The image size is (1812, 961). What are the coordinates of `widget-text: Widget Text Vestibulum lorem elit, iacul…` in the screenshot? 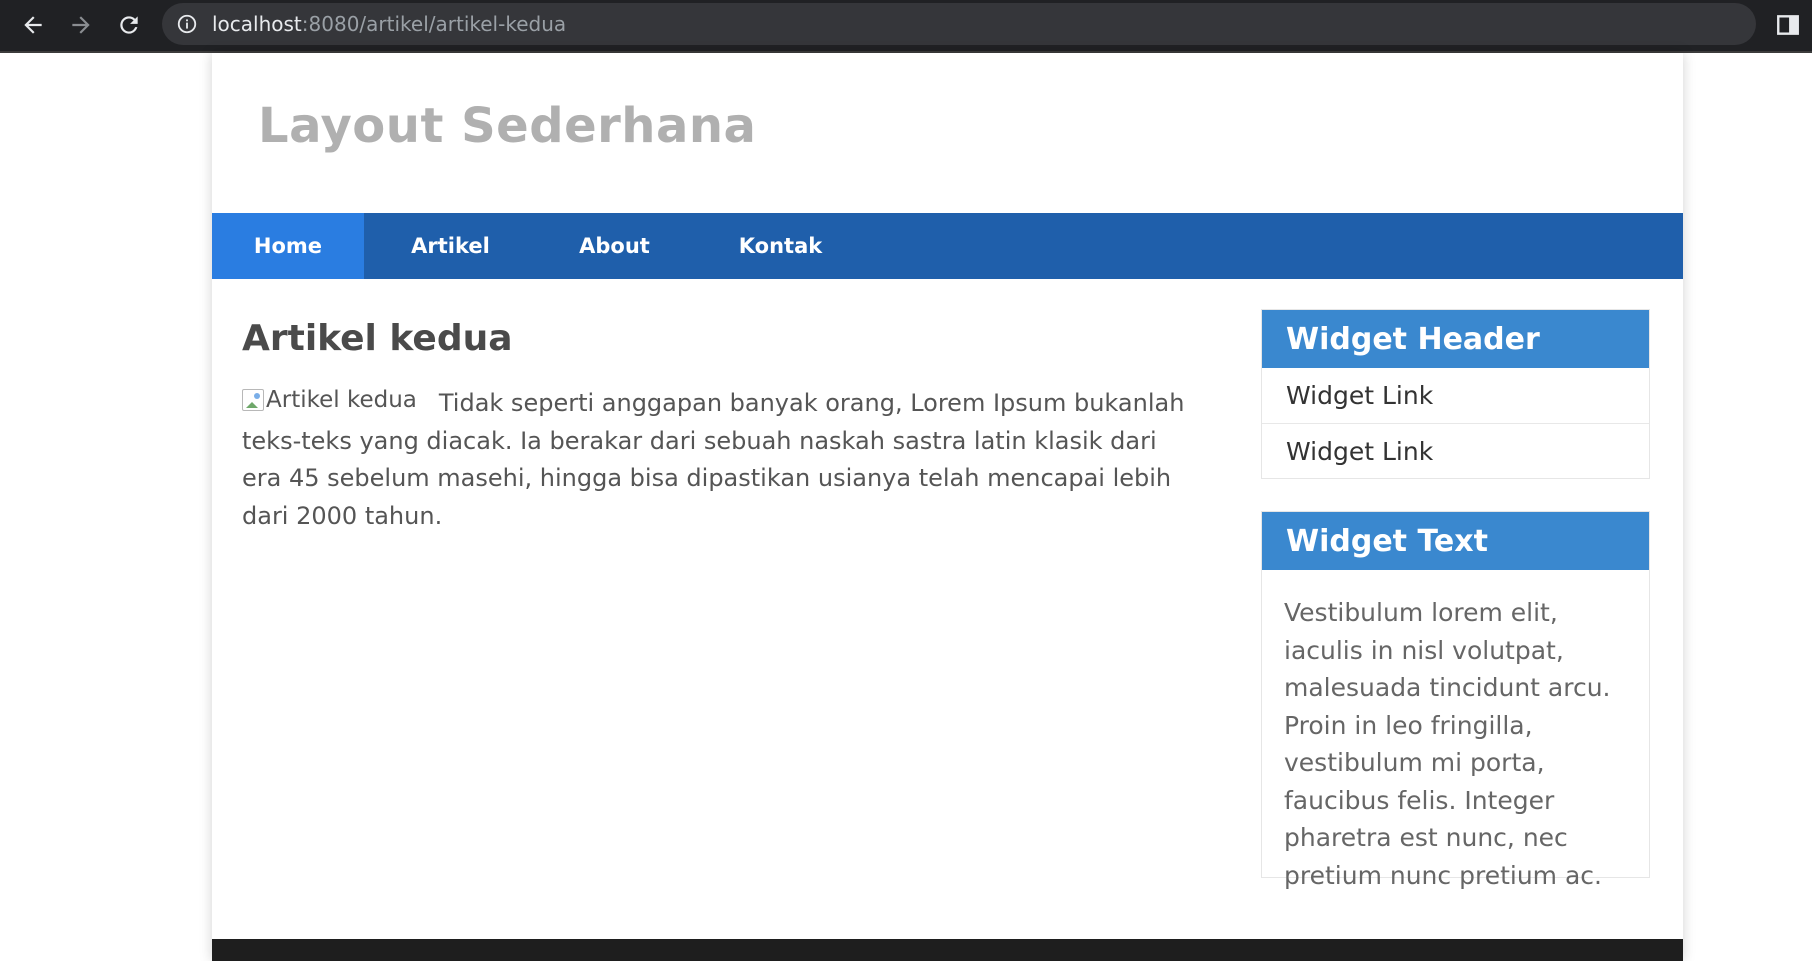 It's located at (1455, 700).